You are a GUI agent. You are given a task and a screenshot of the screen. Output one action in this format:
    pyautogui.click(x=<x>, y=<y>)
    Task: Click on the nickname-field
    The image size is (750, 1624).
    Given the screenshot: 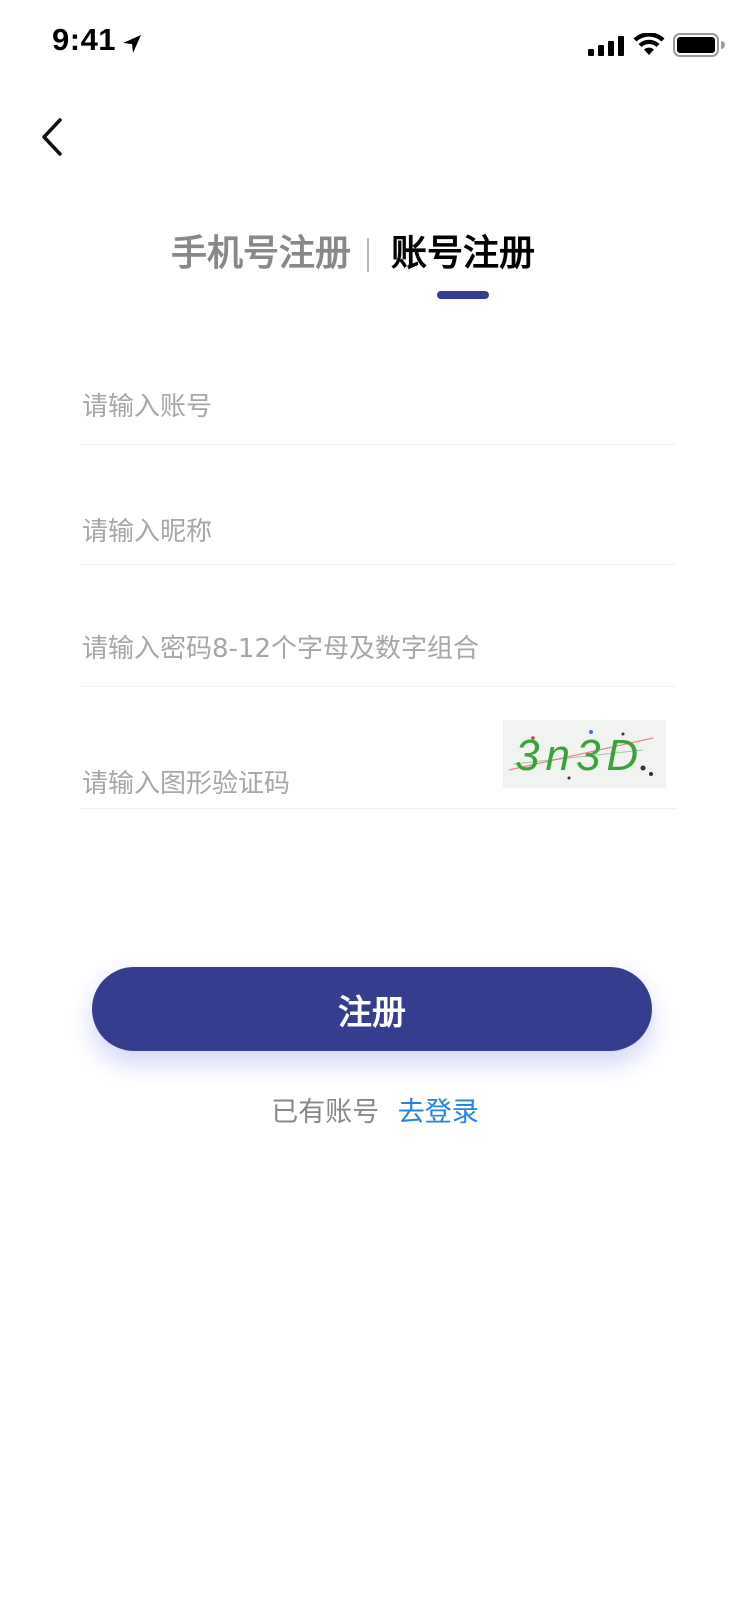 What is the action you would take?
    pyautogui.click(x=378, y=532)
    